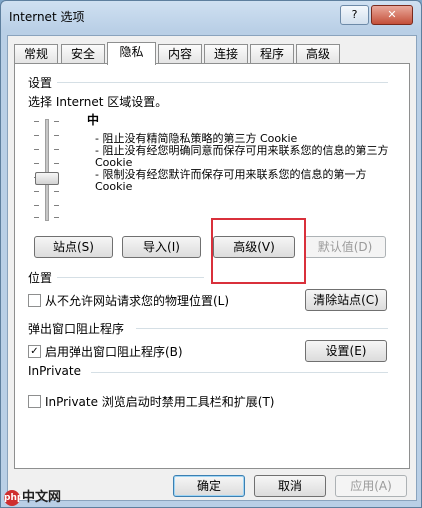 Image resolution: width=422 pixels, height=508 pixels. I want to click on privacy-level-label: 中, so click(93, 120).